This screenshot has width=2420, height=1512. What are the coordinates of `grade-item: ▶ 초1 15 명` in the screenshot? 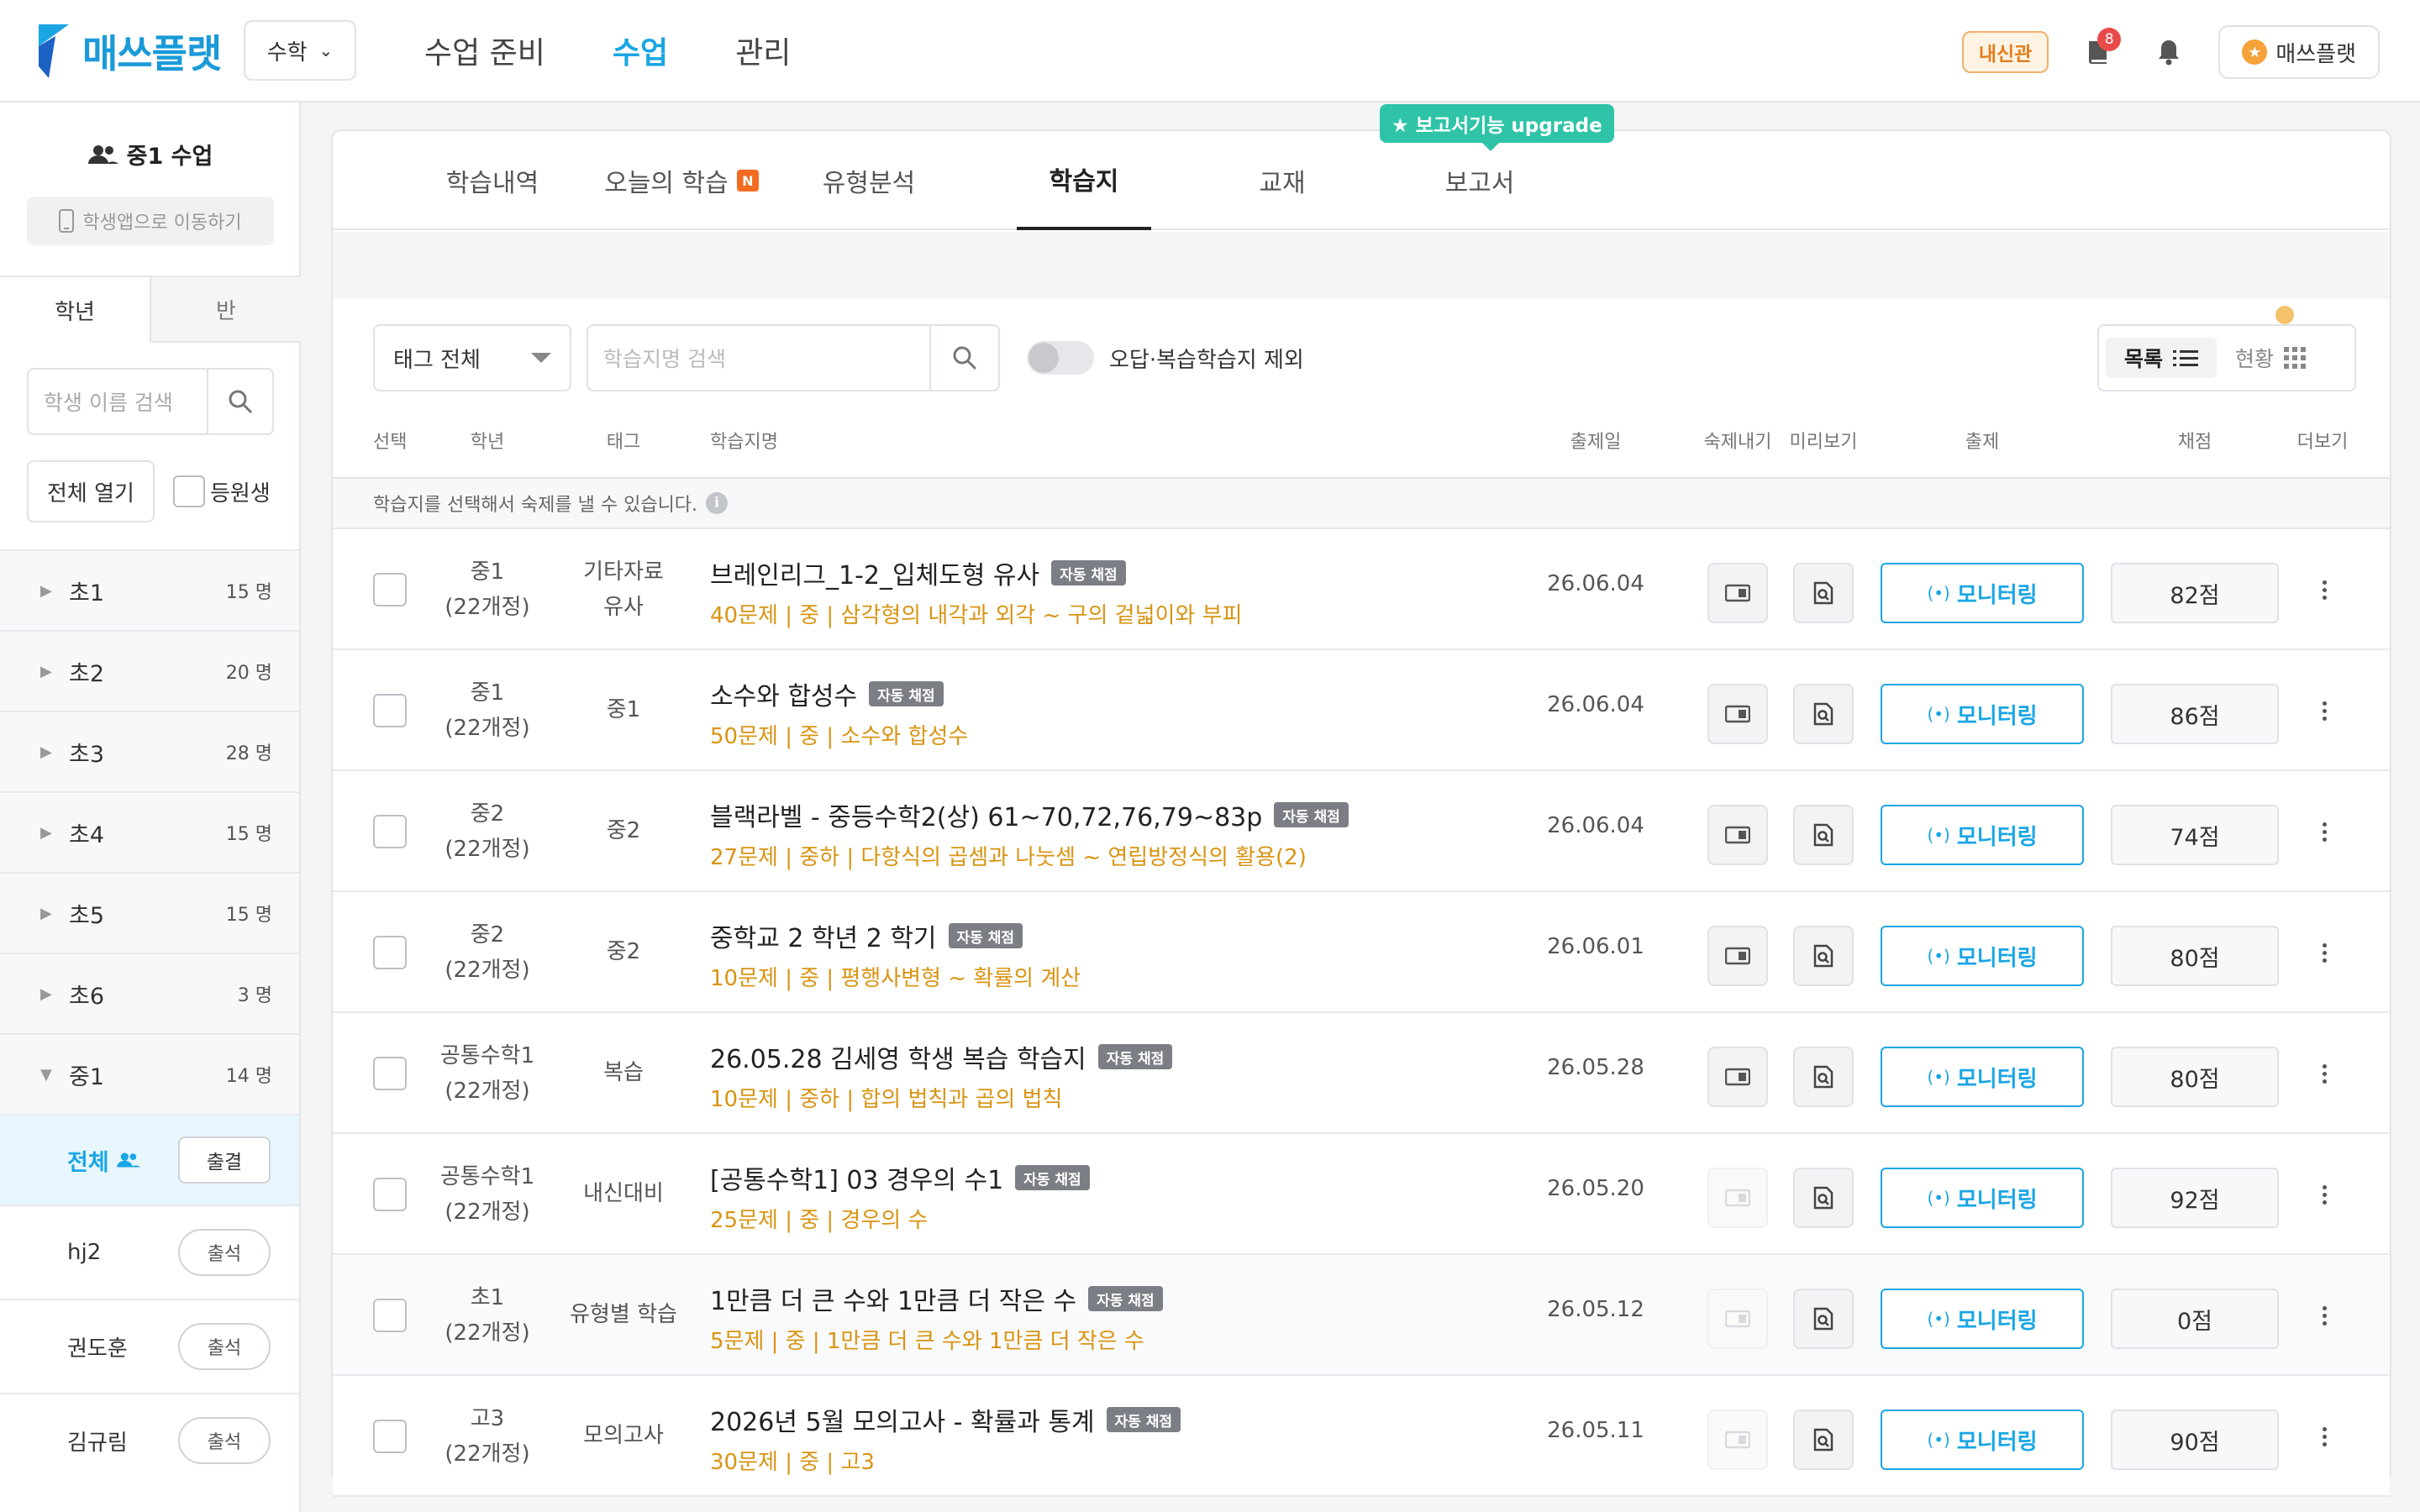 It's located at (149, 589).